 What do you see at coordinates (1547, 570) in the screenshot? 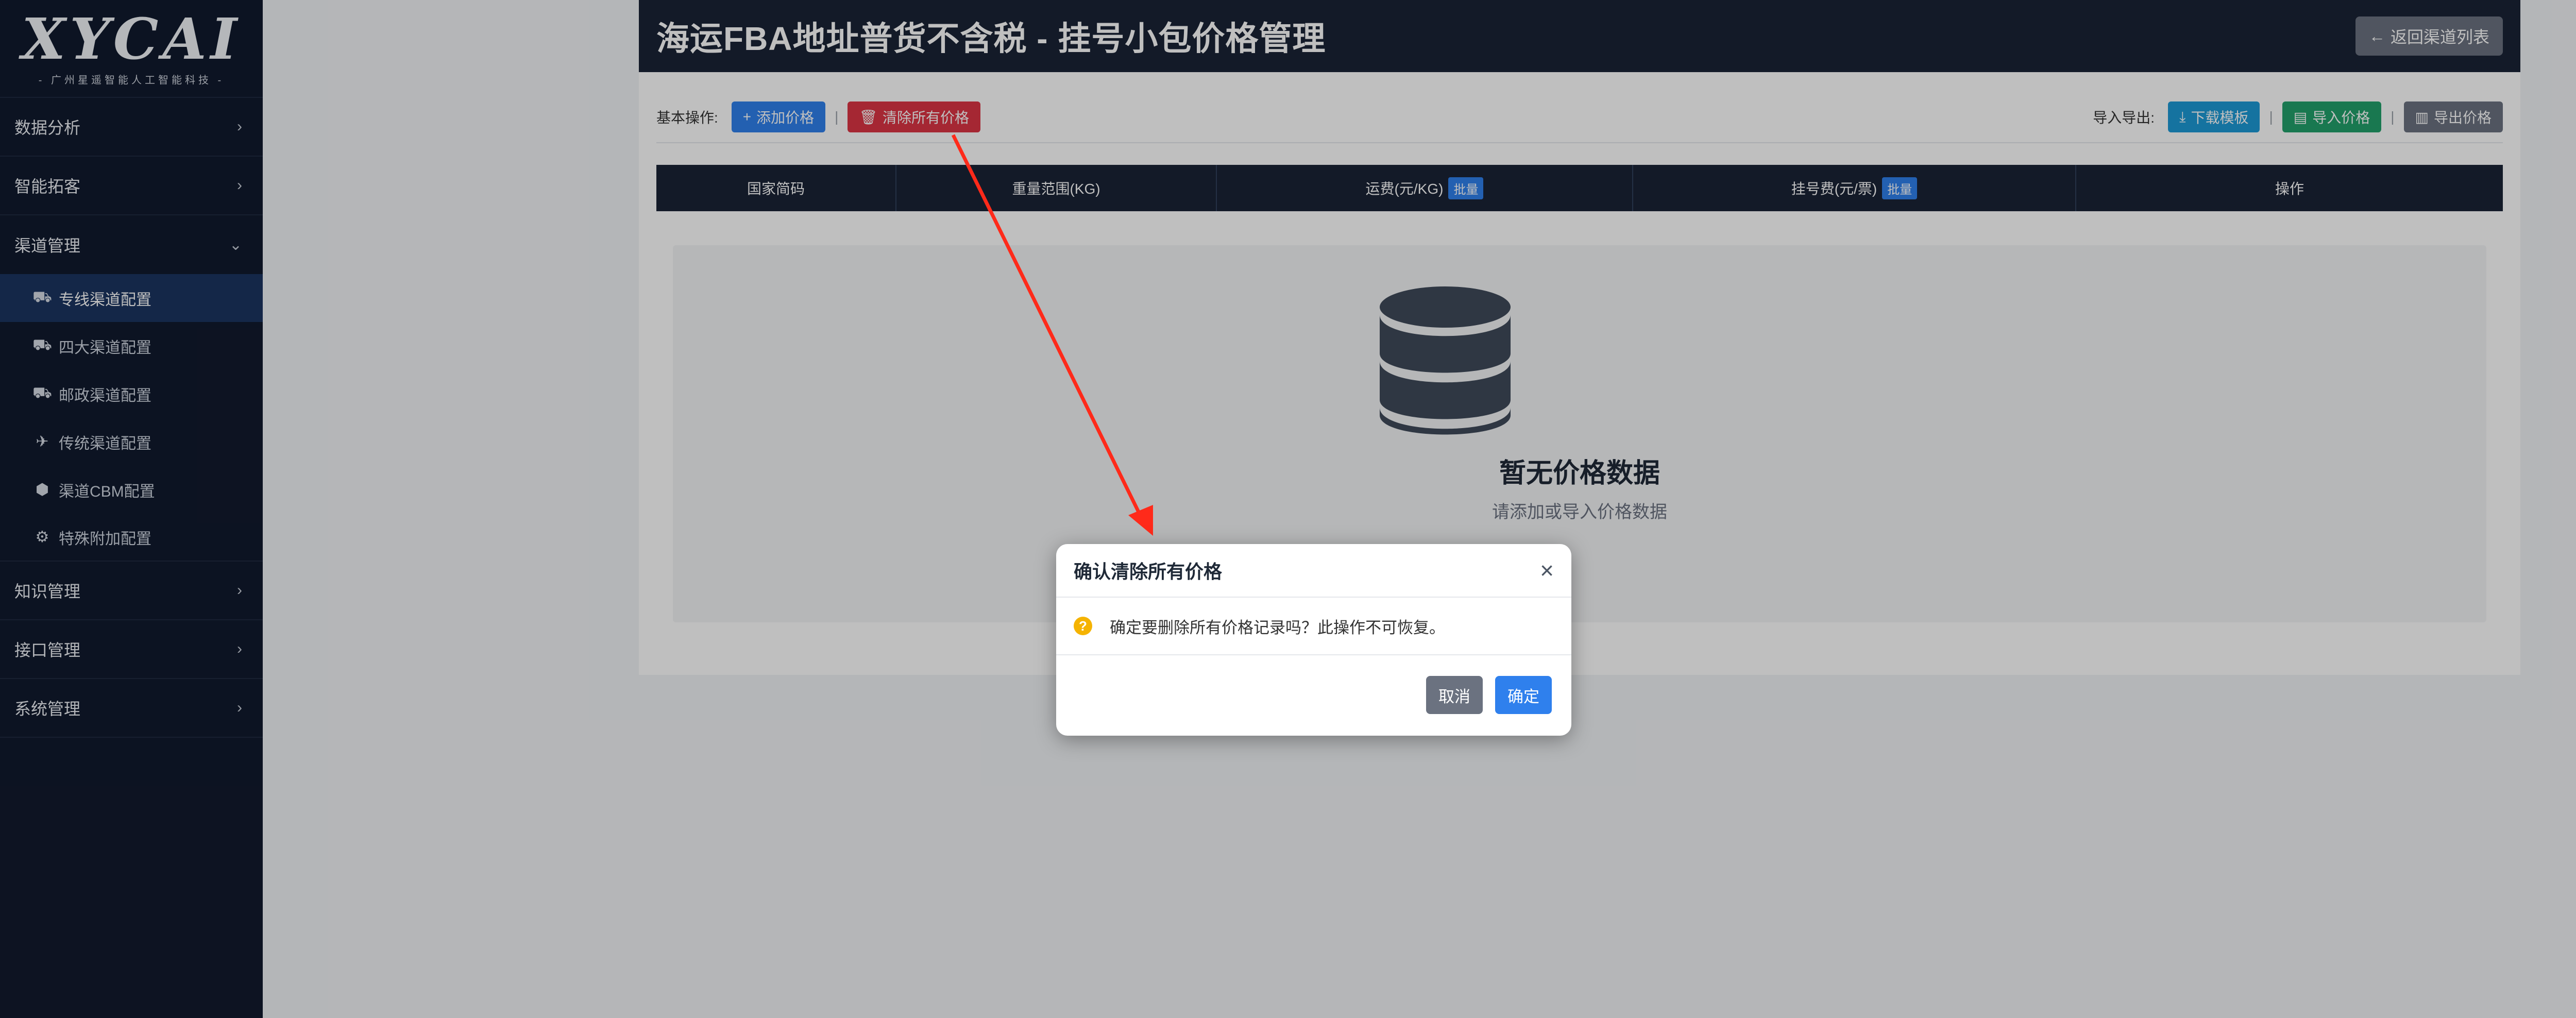
I see `close-icon: ×` at bounding box center [1547, 570].